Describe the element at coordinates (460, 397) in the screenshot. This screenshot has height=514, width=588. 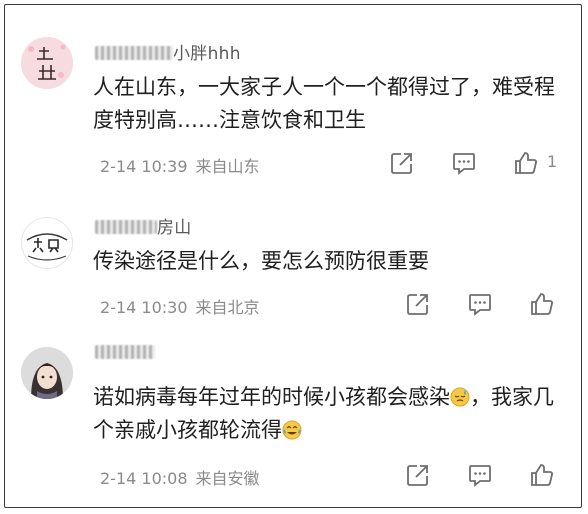
I see `sleepy-sweat-emoji-icon` at that location.